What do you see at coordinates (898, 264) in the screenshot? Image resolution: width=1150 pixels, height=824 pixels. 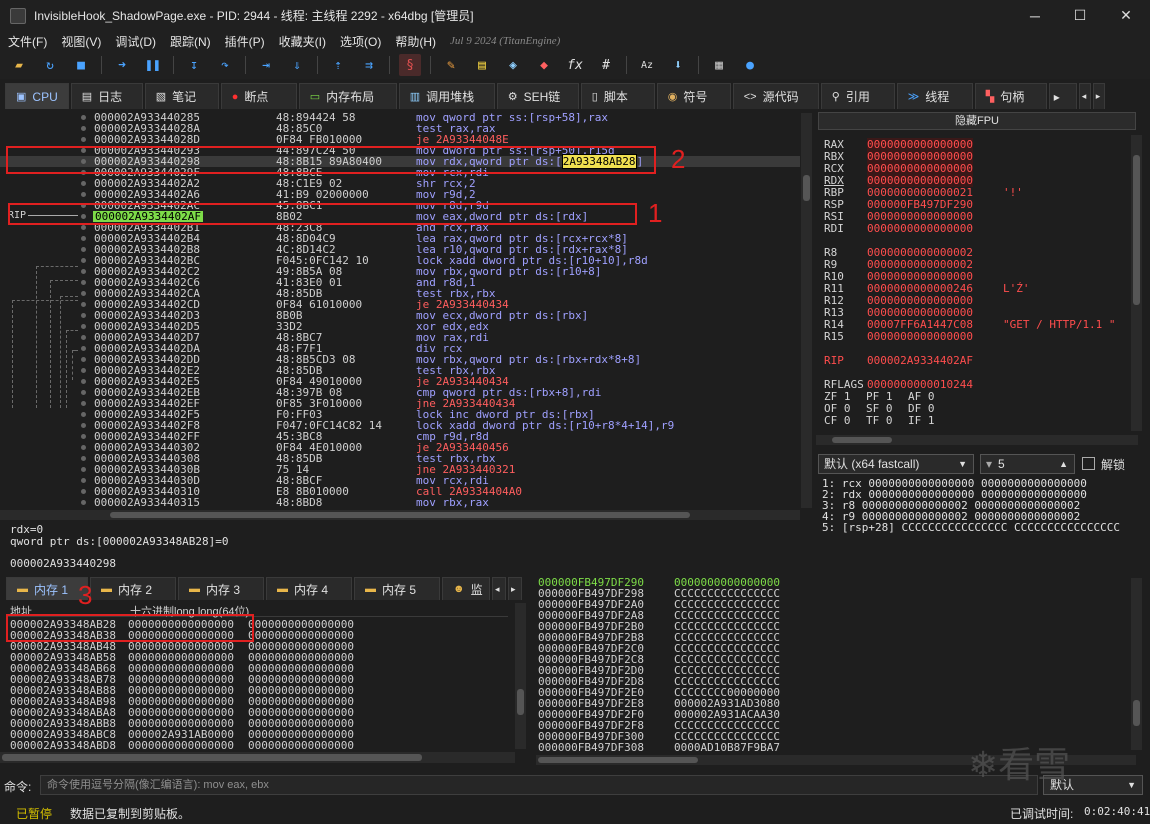 I see `register-row: R9 0000000000000002` at bounding box center [898, 264].